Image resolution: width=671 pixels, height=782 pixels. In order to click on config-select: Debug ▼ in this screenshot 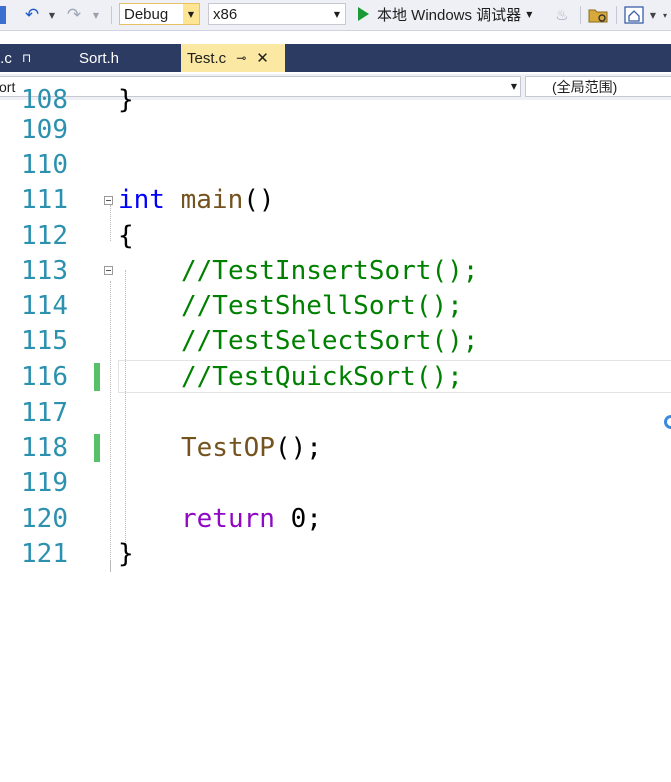, I will do `click(159, 14)`.